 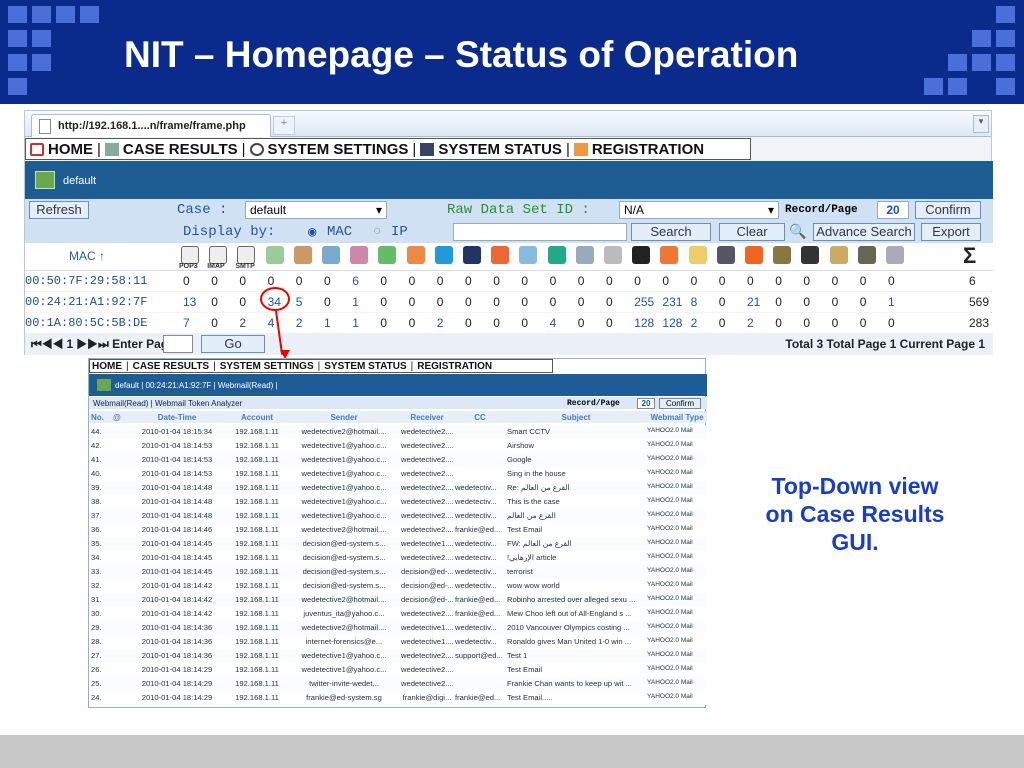 I want to click on page-input, so click(x=178, y=344).